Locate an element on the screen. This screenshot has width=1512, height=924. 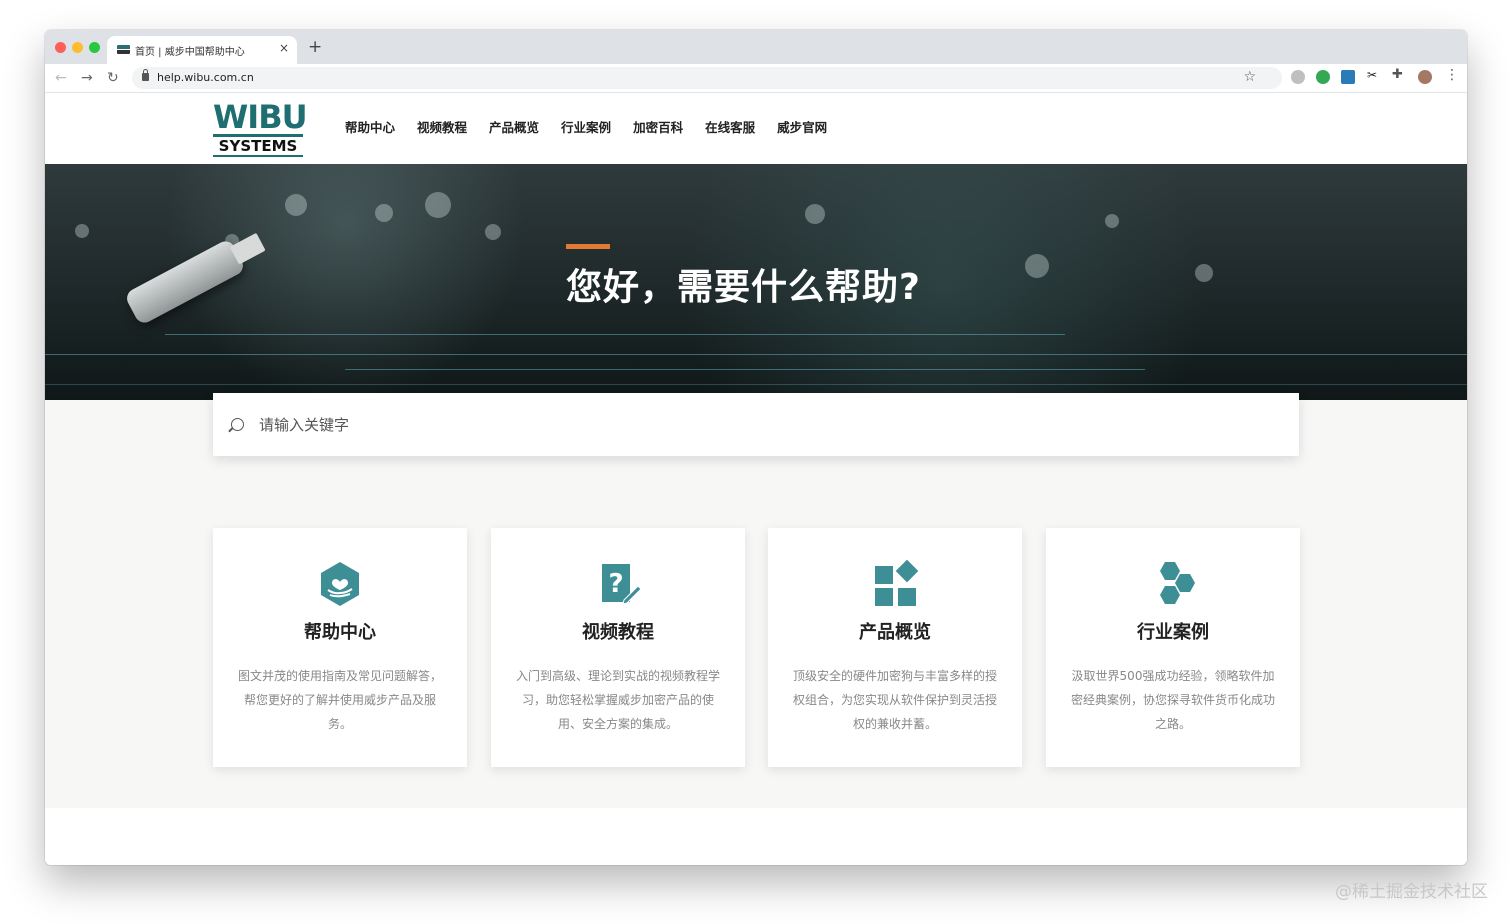
card-description: 图文并茂的使用指南及常见问题解答，帮您更好的了解并使用威步产品及服务。 is located at coordinates (339, 700).